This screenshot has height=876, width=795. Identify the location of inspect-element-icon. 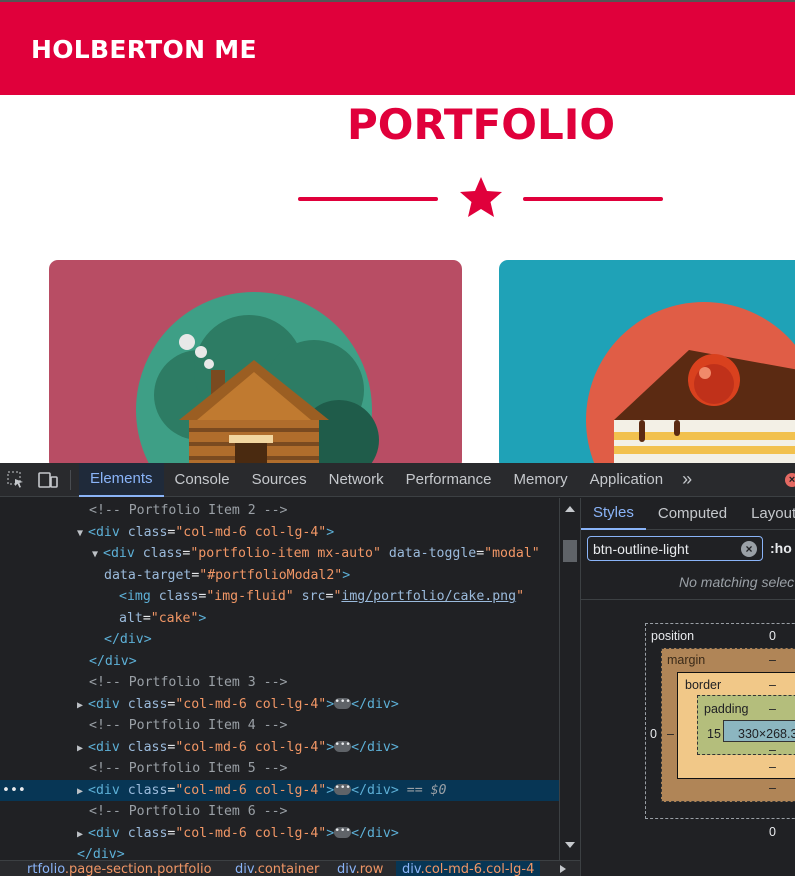
(16, 480).